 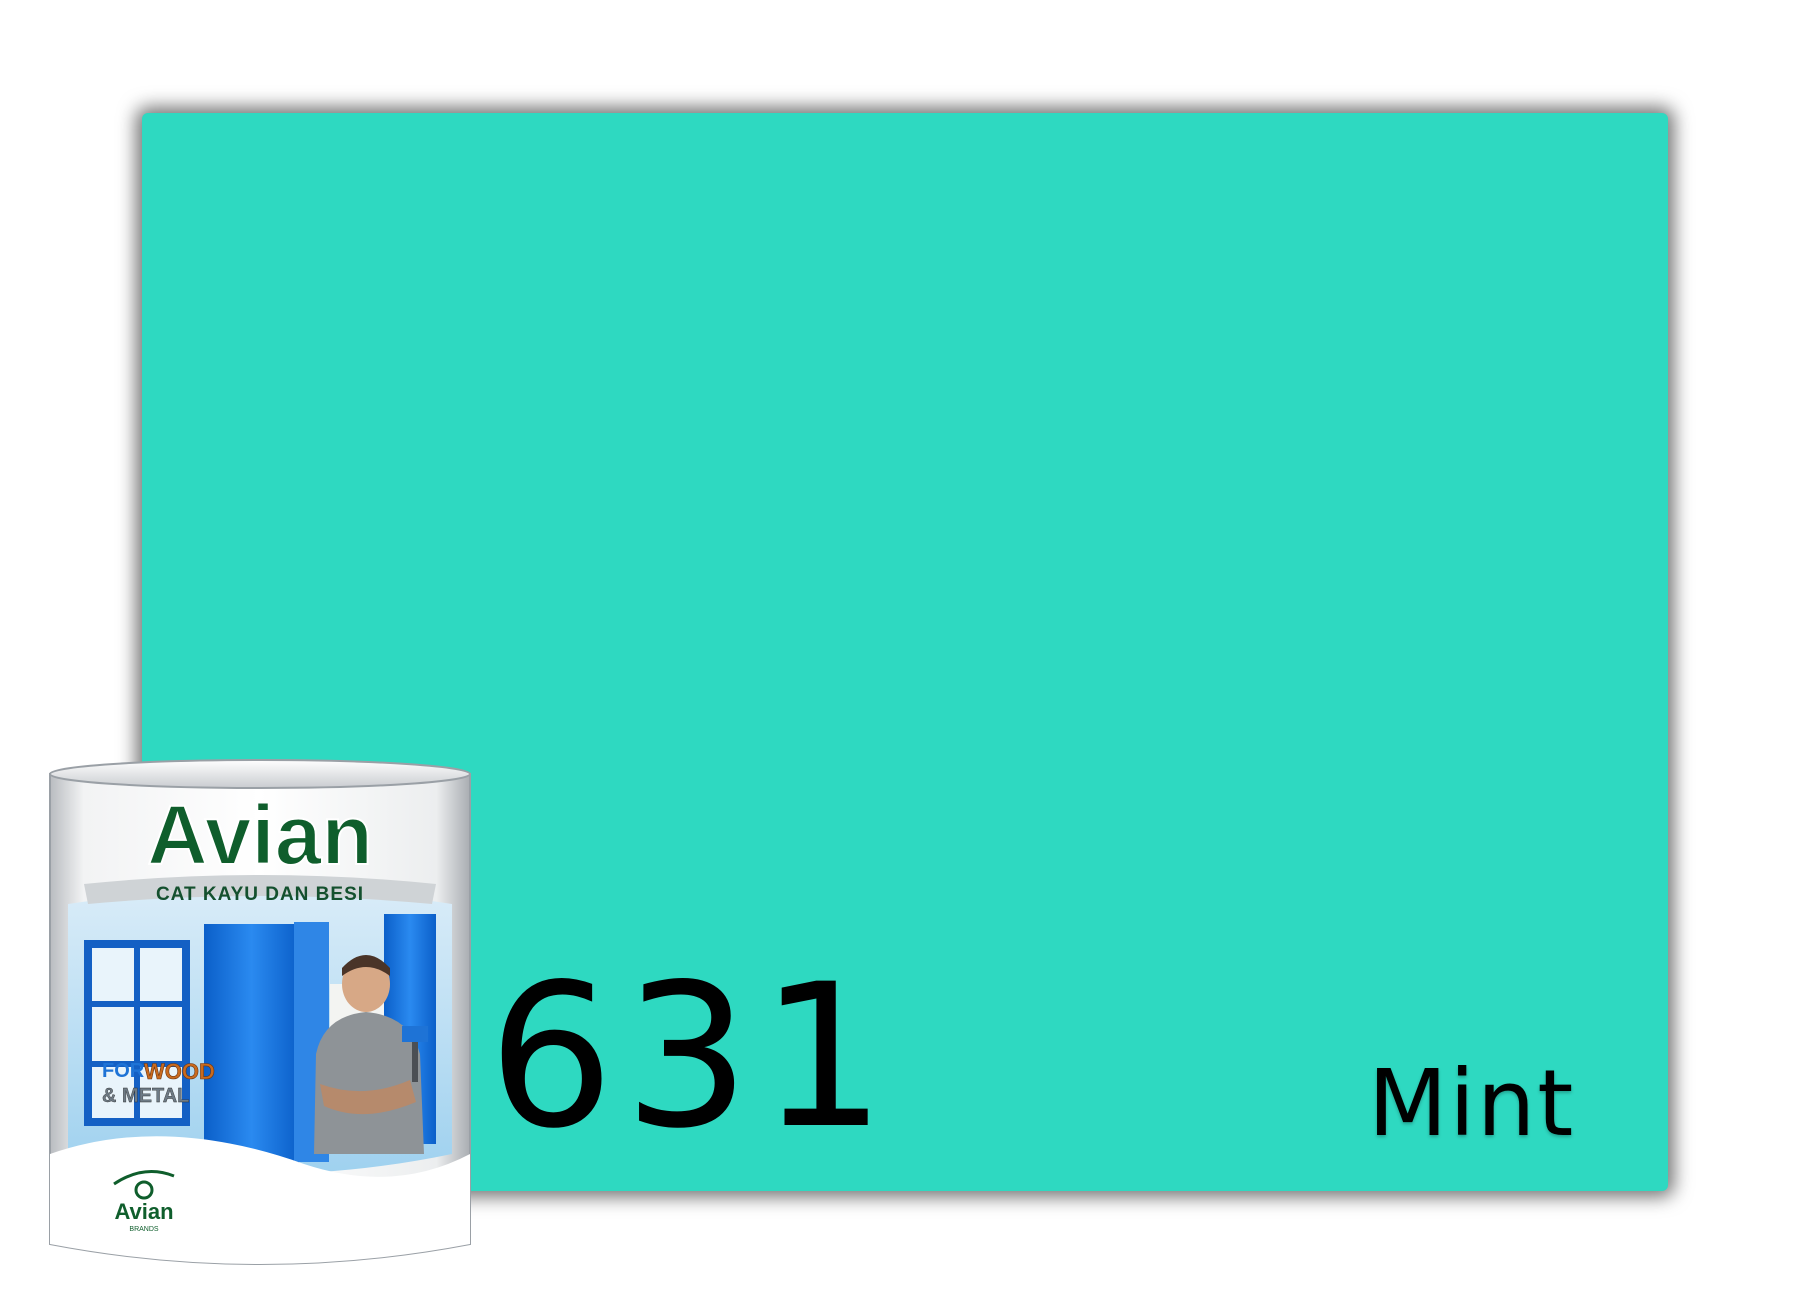 I want to click on can-subtitle: CAT KAYU DAN BESI, so click(x=260, y=894).